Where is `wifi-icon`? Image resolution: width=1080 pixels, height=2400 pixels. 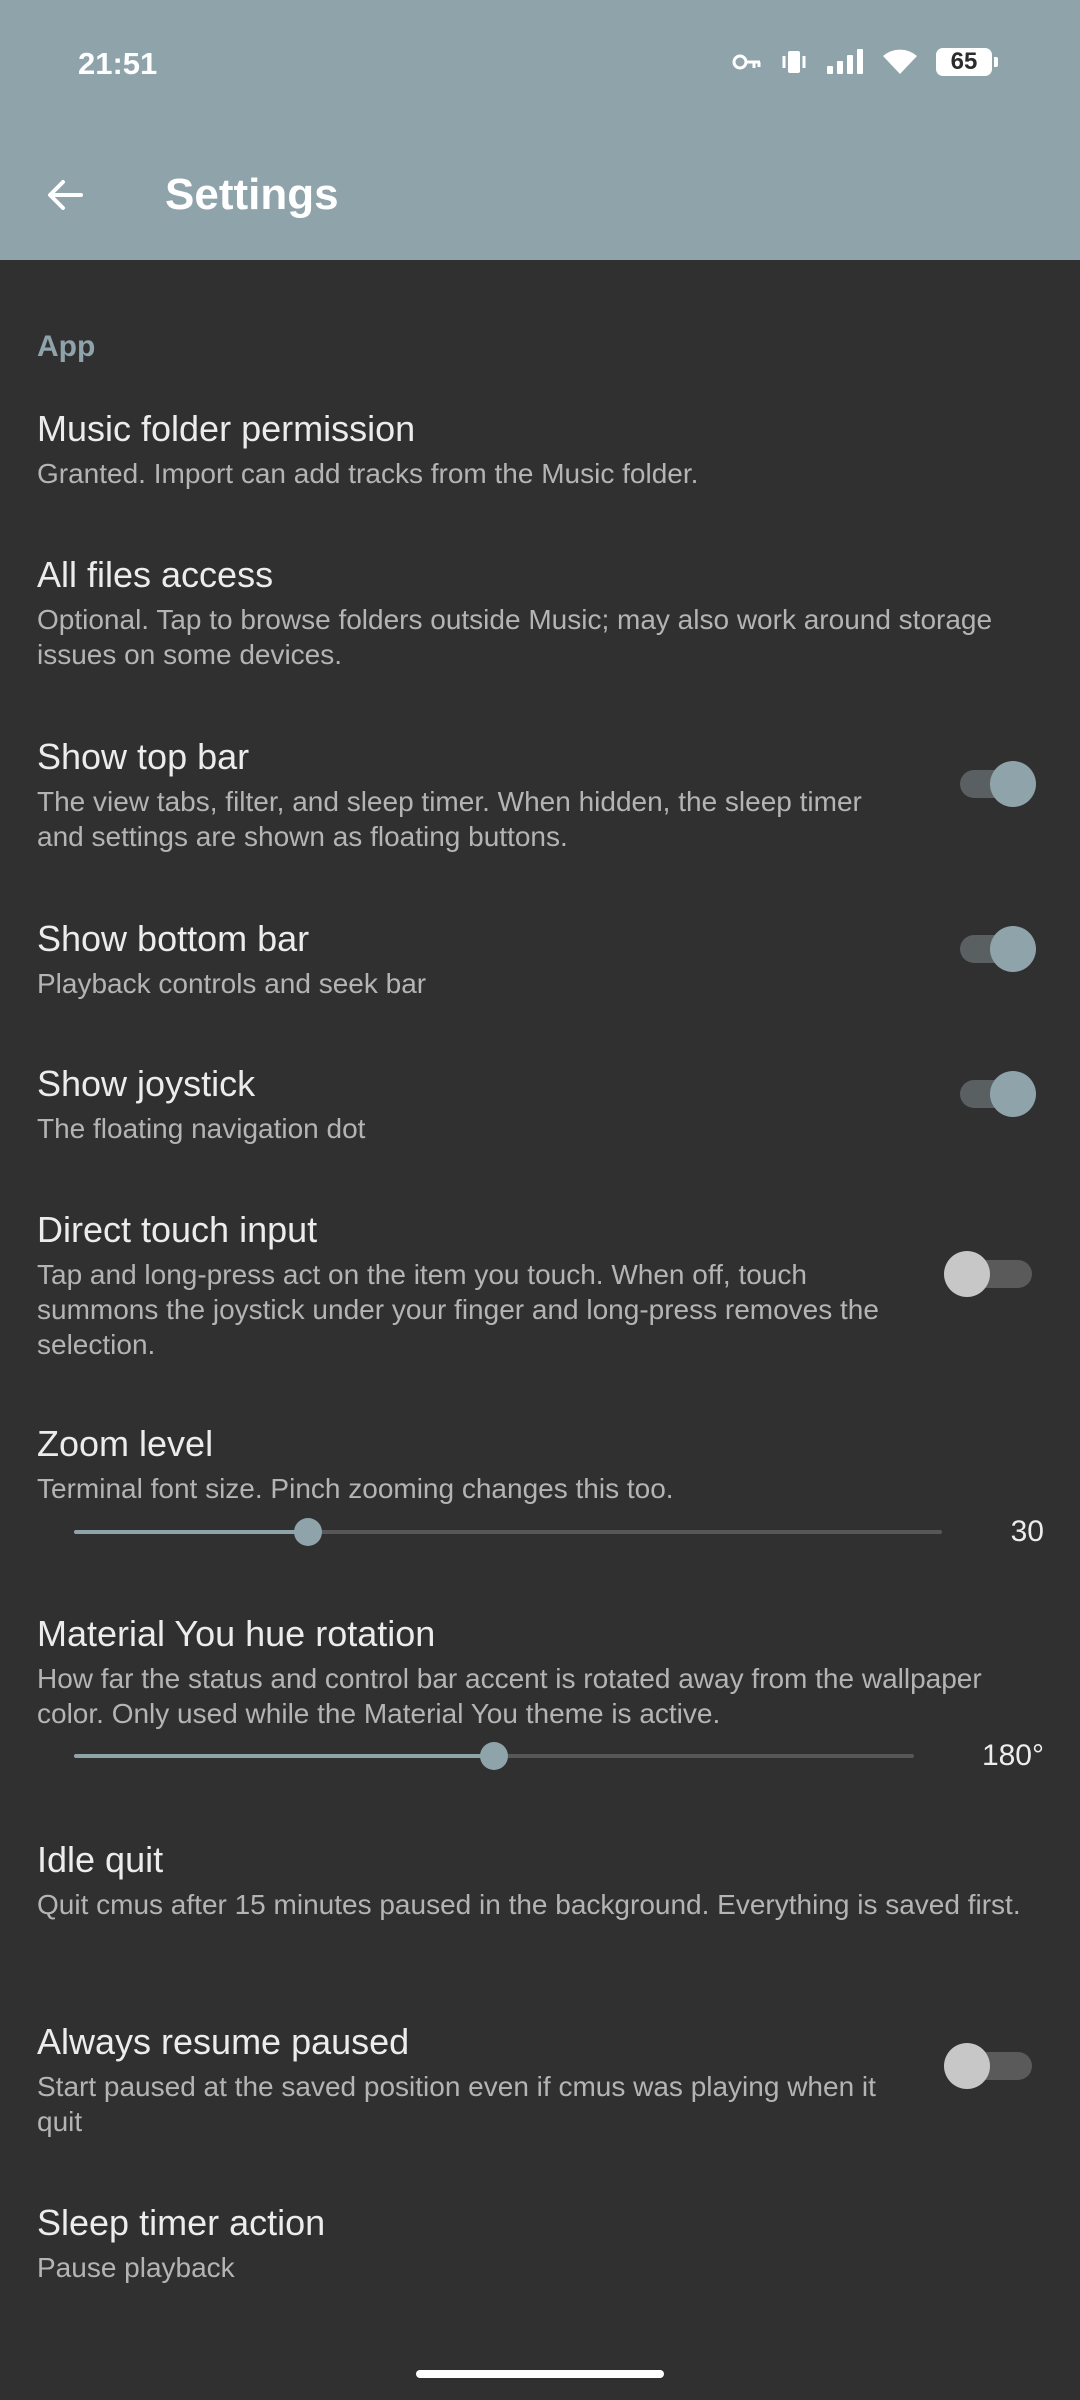
wifi-icon is located at coordinates (900, 61).